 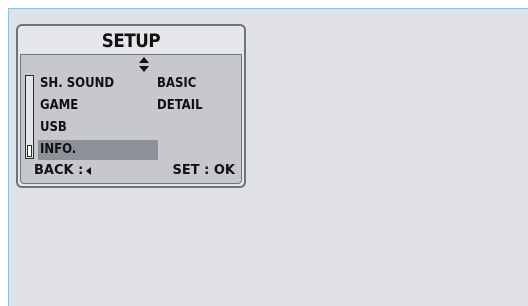 What do you see at coordinates (98, 150) in the screenshot?
I see `menu-item-info: INFO.` at bounding box center [98, 150].